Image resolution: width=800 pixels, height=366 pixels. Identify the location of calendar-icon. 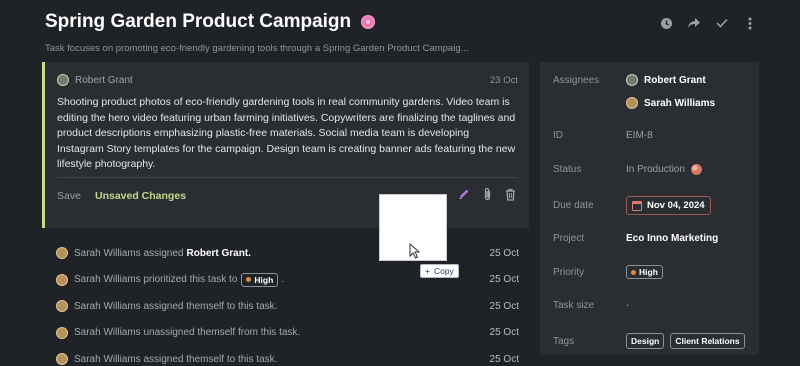
(637, 205).